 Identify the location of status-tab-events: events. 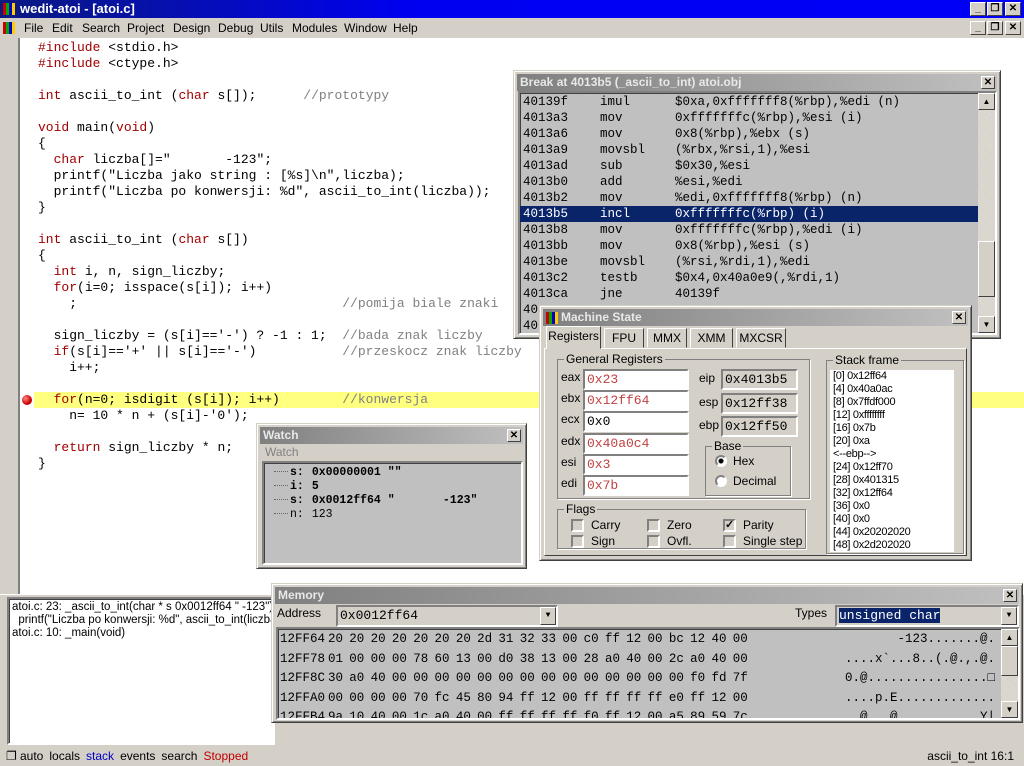
(137, 756).